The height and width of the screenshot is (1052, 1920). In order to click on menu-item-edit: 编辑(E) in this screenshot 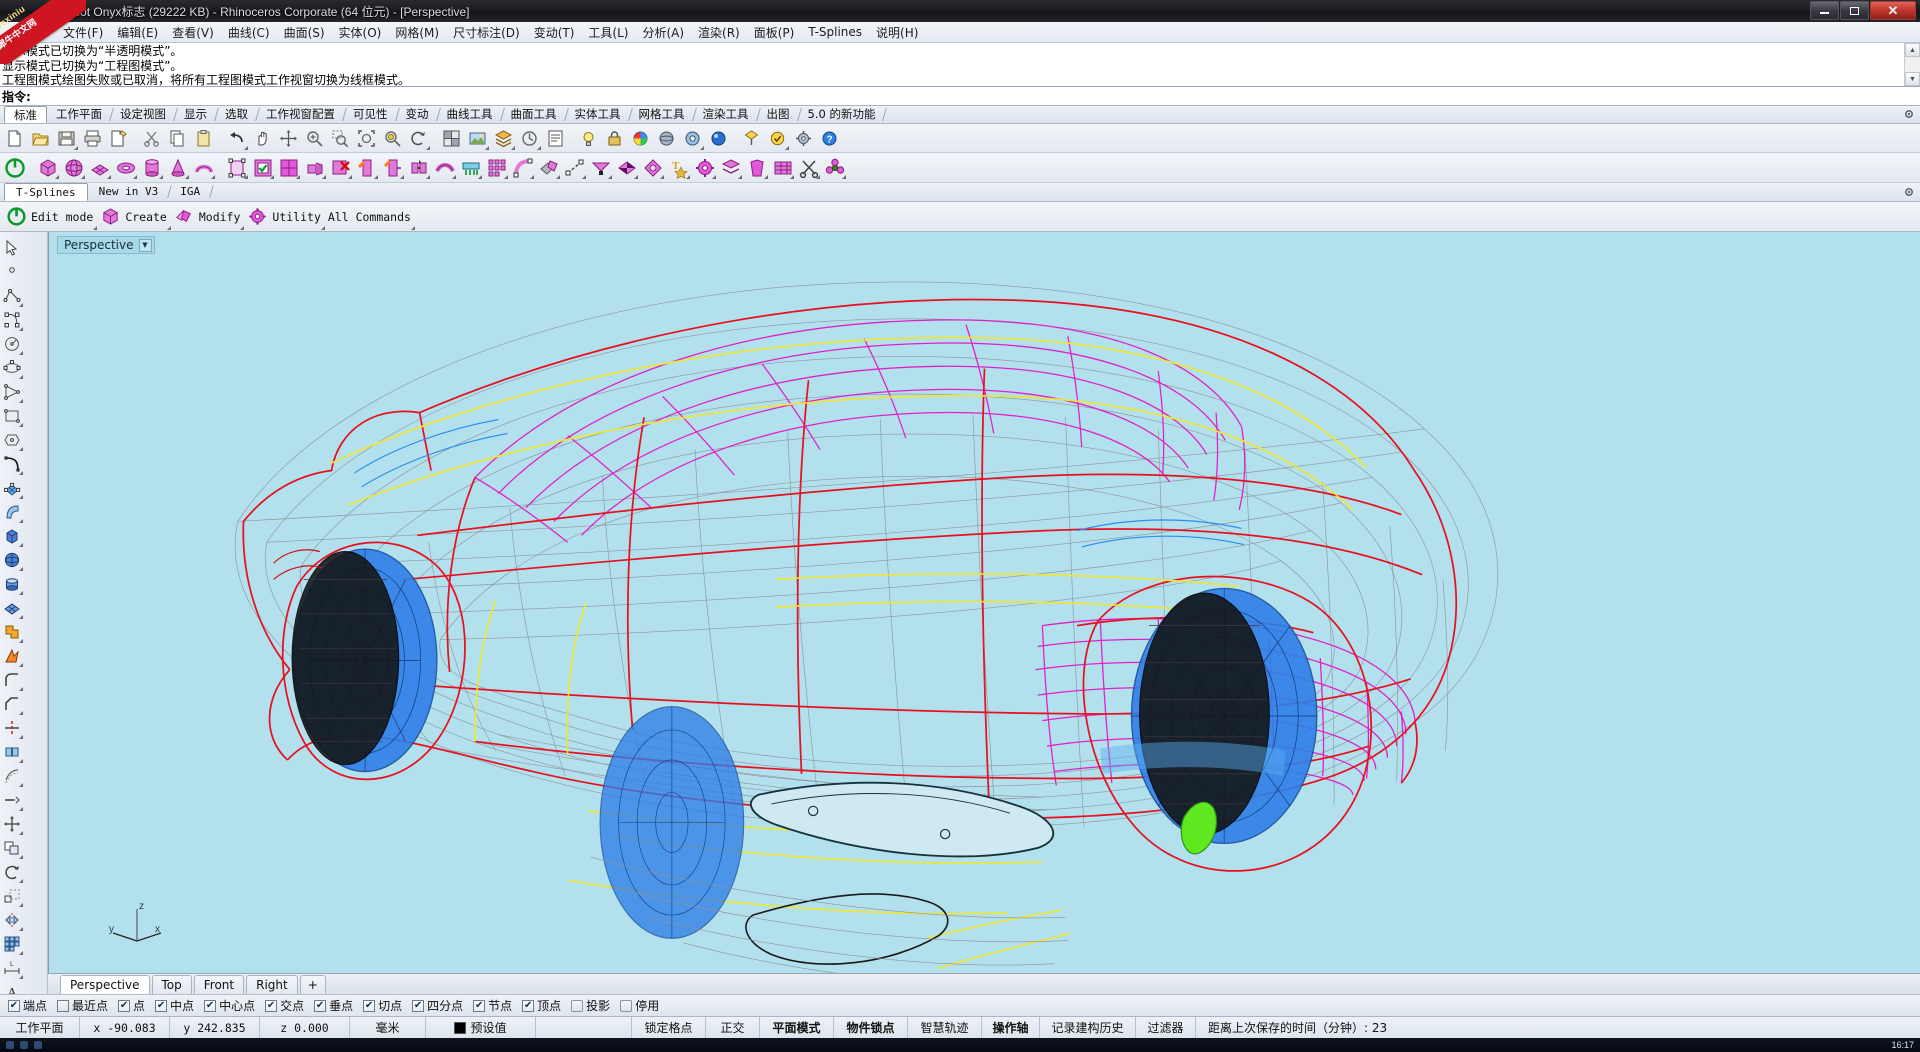, I will do `click(137, 32)`.